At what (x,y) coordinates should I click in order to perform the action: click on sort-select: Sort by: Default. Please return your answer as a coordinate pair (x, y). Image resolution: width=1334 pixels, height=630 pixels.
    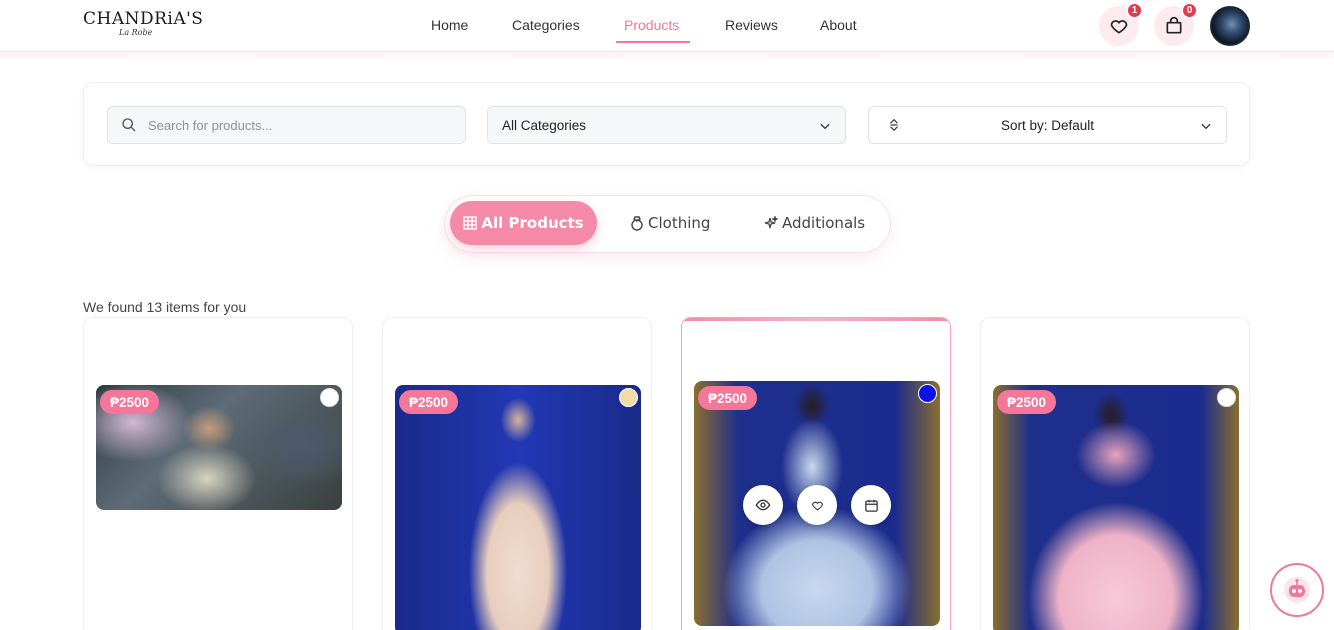
    Looking at the image, I should click on (1047, 125).